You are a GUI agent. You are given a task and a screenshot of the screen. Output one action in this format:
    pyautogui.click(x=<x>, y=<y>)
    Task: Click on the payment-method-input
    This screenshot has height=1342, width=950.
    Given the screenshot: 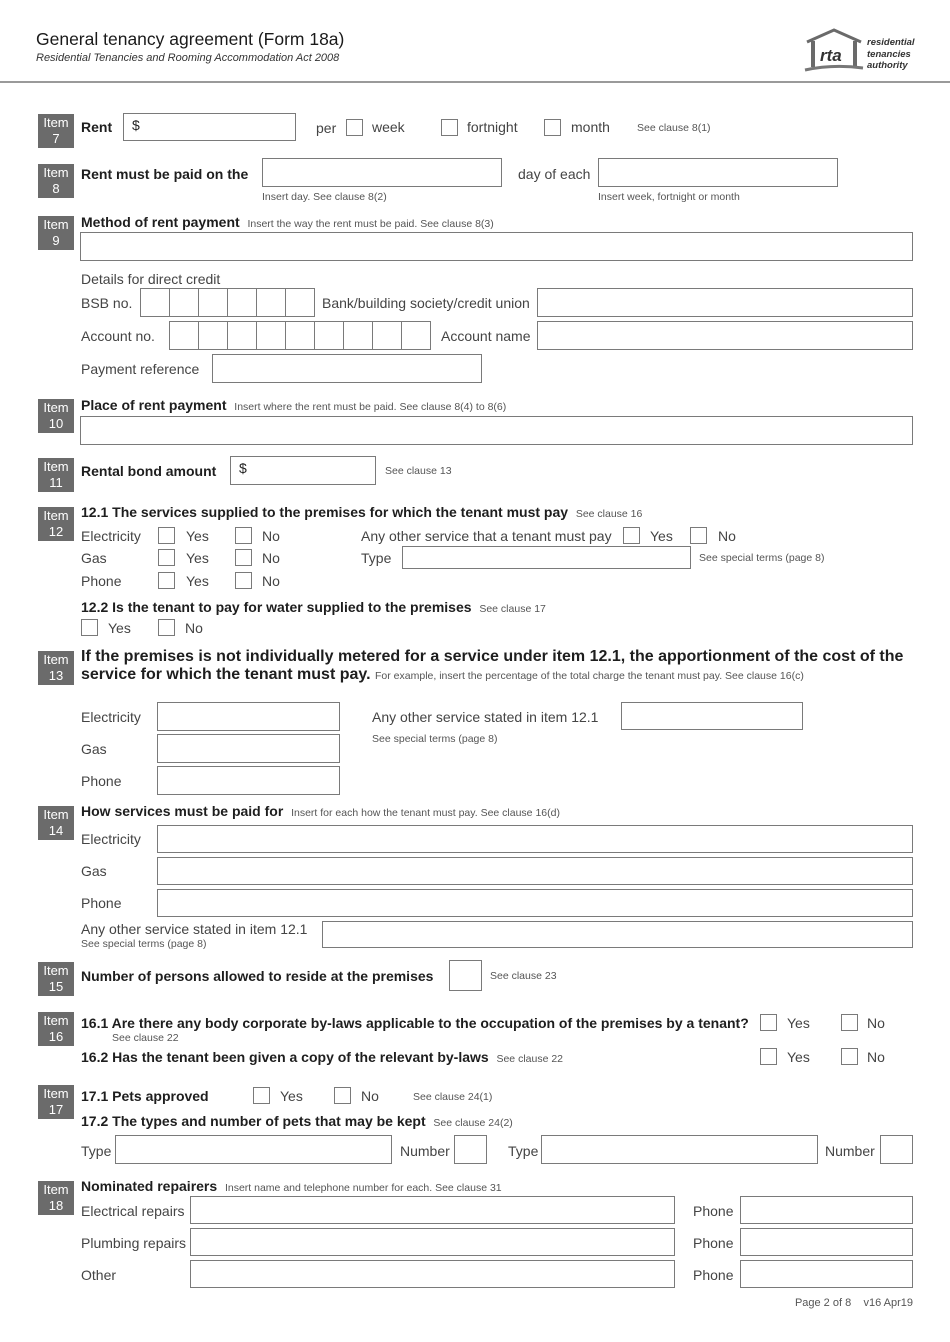 What is the action you would take?
    pyautogui.click(x=496, y=246)
    